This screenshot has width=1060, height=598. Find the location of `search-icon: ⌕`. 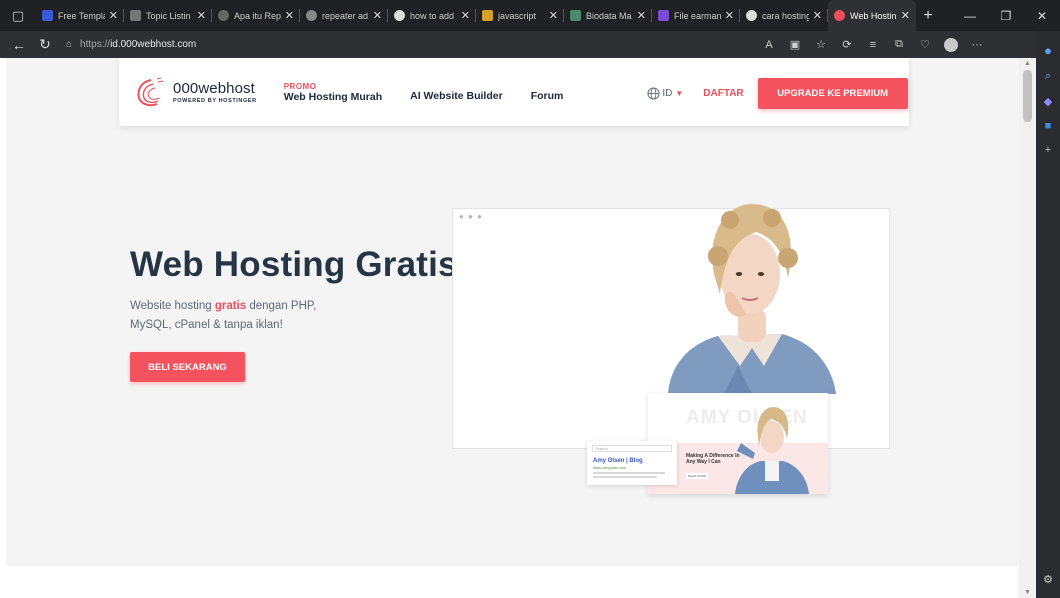

search-icon: ⌕ is located at coordinates (1048, 76).